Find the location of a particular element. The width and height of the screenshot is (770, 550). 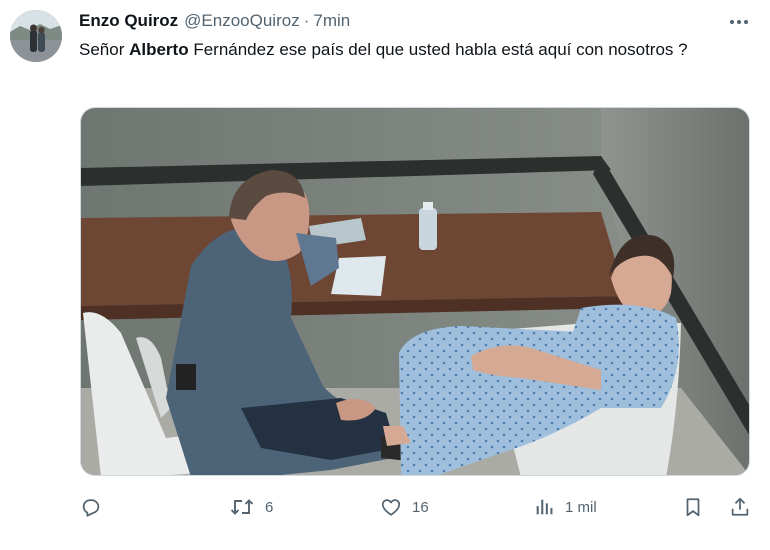

views-count: 1 mil is located at coordinates (581, 507).